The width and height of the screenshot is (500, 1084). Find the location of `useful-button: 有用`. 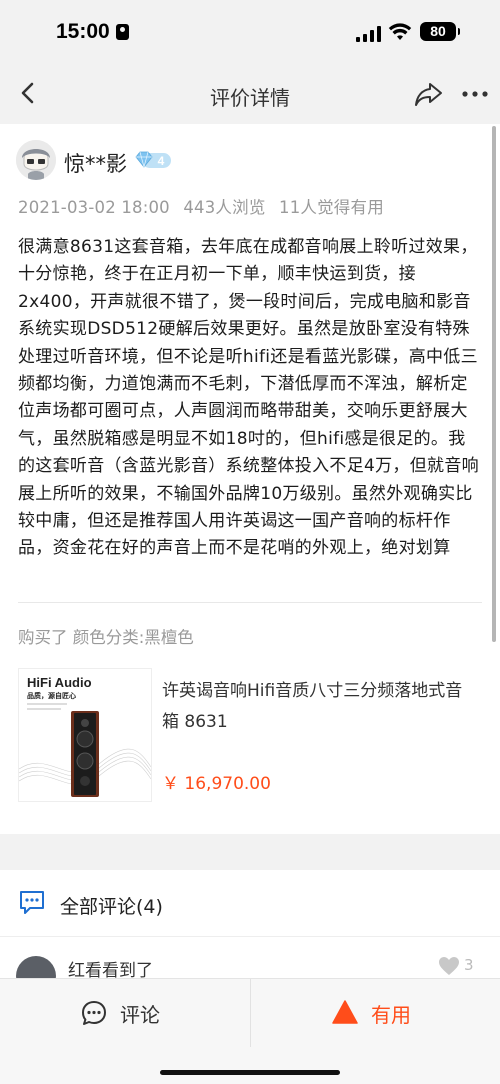

useful-button: 有用 is located at coordinates (375, 1013).